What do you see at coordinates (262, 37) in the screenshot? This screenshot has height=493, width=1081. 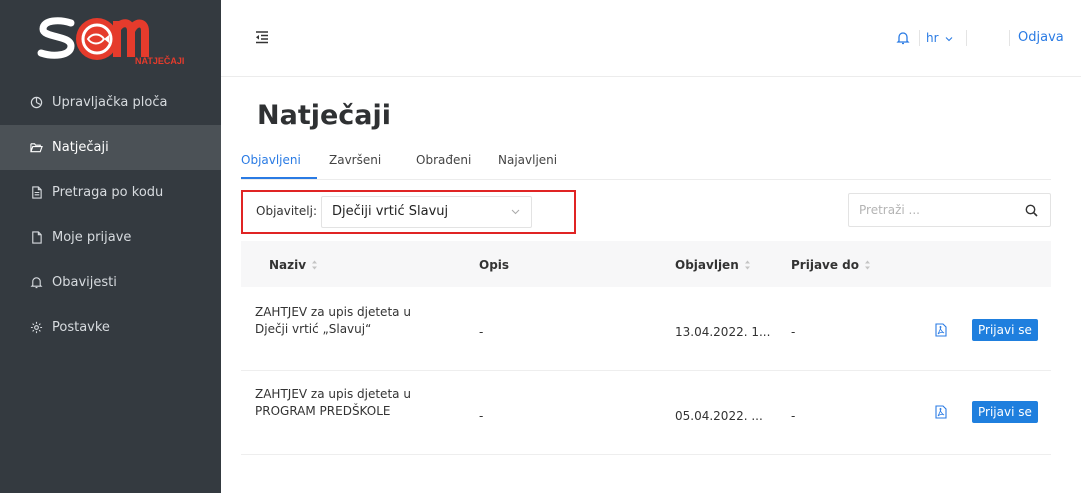 I see `menu-collapse-icon` at bounding box center [262, 37].